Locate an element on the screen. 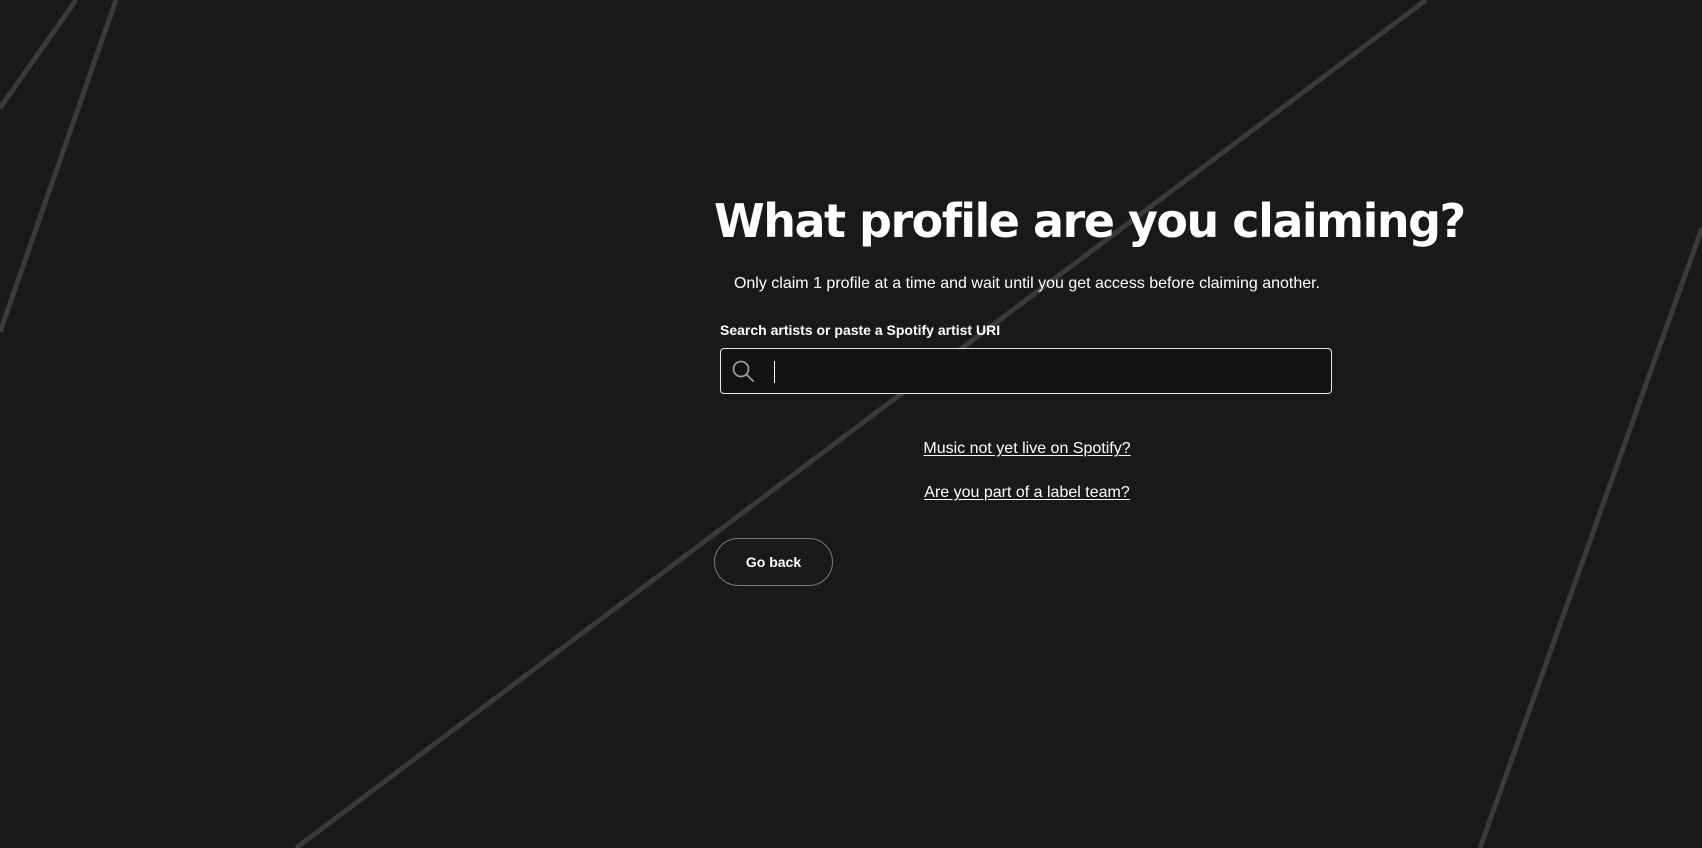 The height and width of the screenshot is (848, 1702). search-box is located at coordinates (1026, 371).